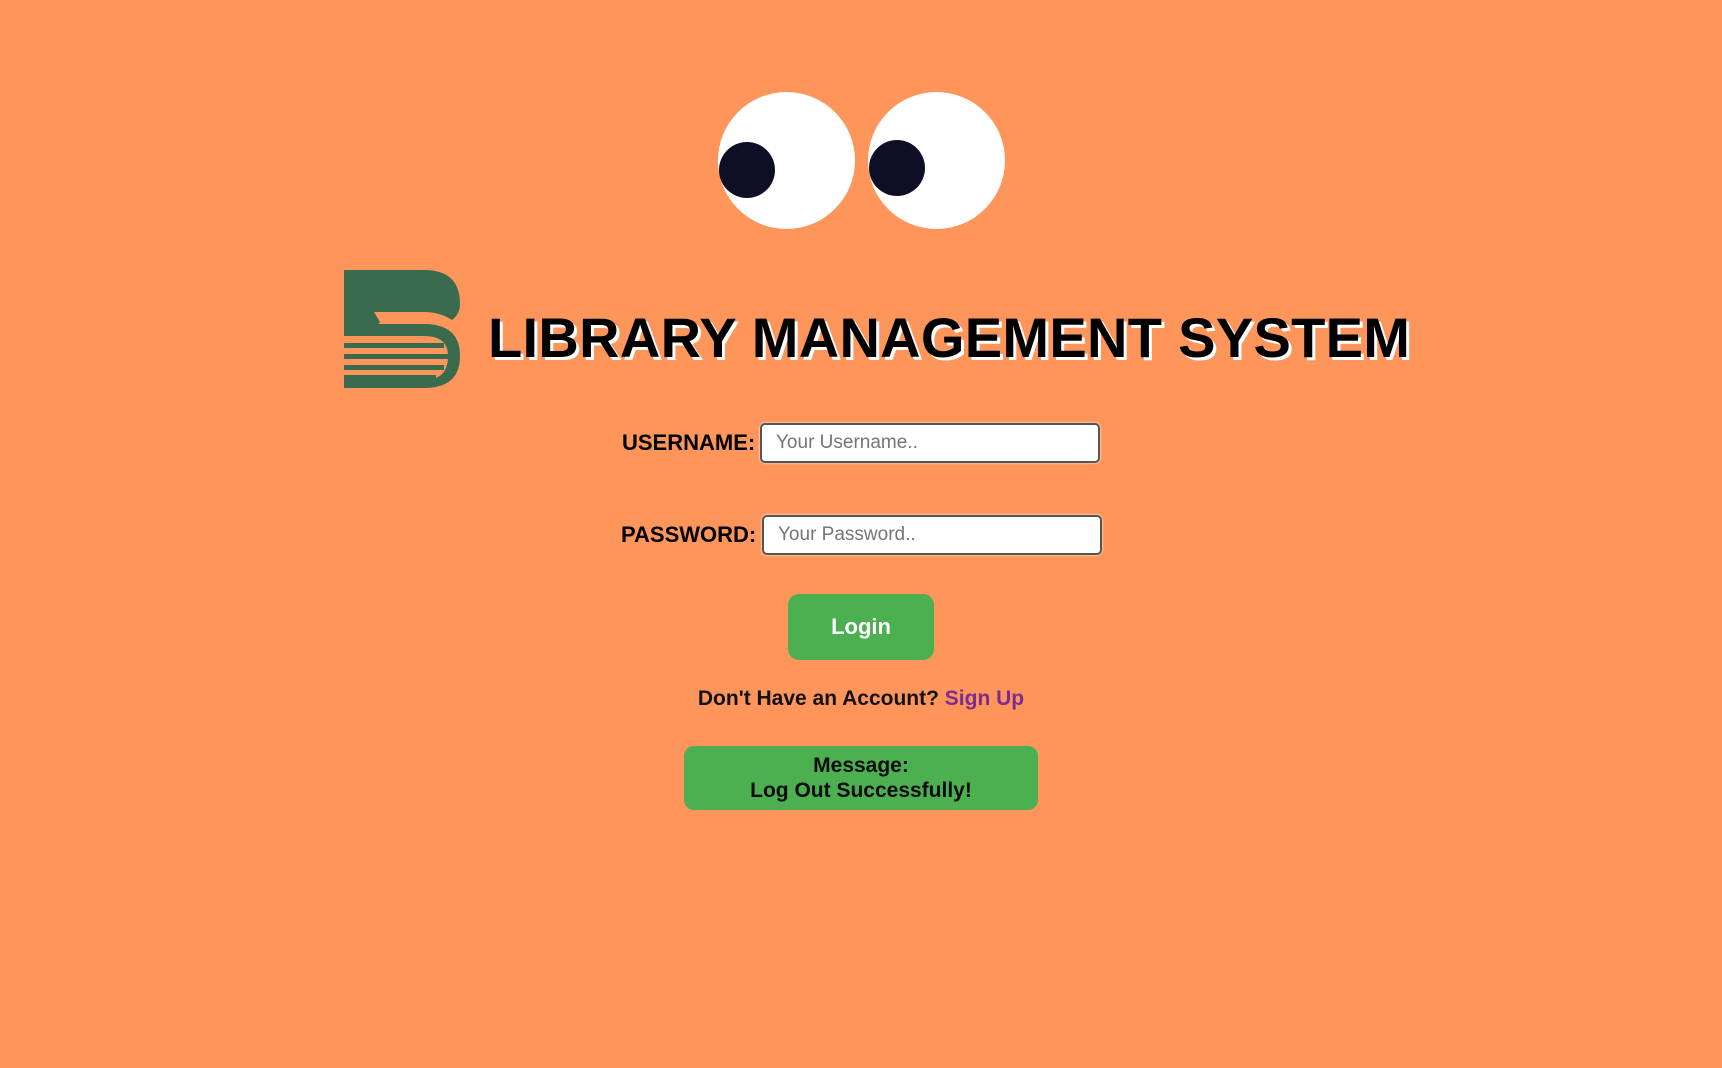 The height and width of the screenshot is (1068, 1722). Describe the element at coordinates (747, 170) in the screenshot. I see `left-pupil` at that location.